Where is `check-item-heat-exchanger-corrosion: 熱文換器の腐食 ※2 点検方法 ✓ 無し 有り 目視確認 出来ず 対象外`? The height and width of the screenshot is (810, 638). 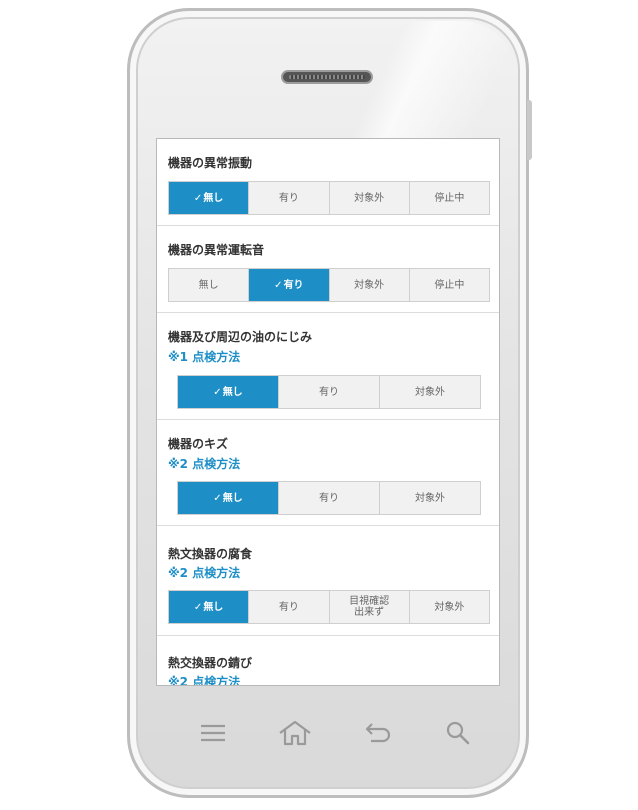 check-item-heat-exchanger-corrosion: 熱文換器の腐食 ※2 点検方法 ✓ 無し 有り 目視確認 出来ず 対象外 is located at coordinates (328, 581).